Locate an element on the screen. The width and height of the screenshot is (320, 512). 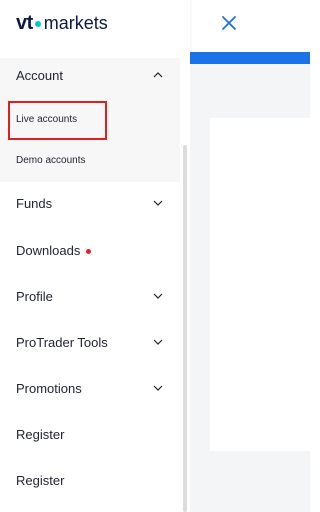
sub-item-demo-accounts: Demo accounts is located at coordinates (50, 160).